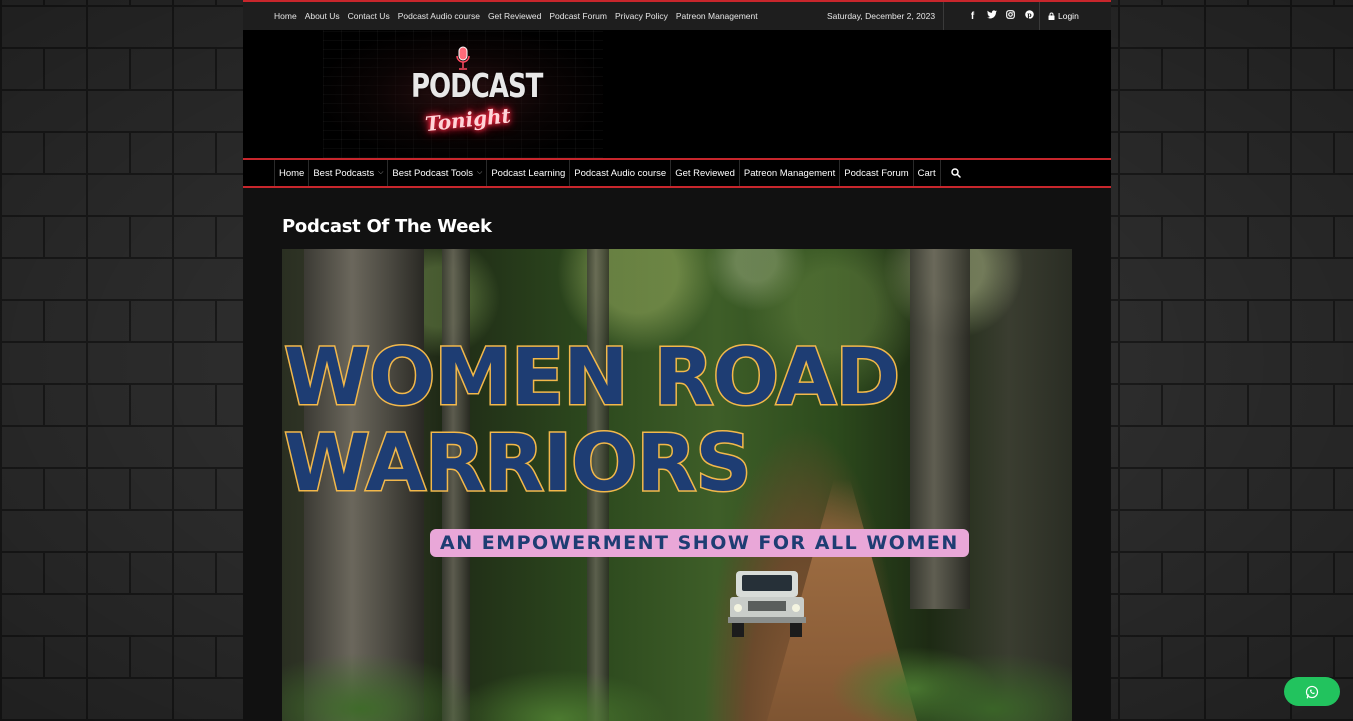  What do you see at coordinates (477, 87) in the screenshot?
I see `logo-text-podcast: PODCAST` at bounding box center [477, 87].